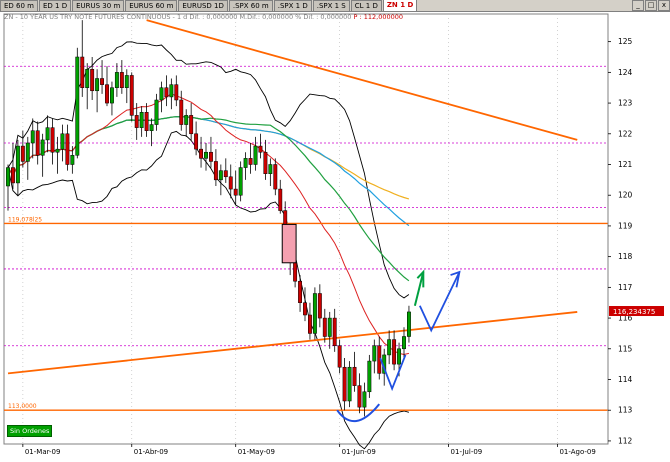  I want to click on projection-path-annotation, so click(440, 302).